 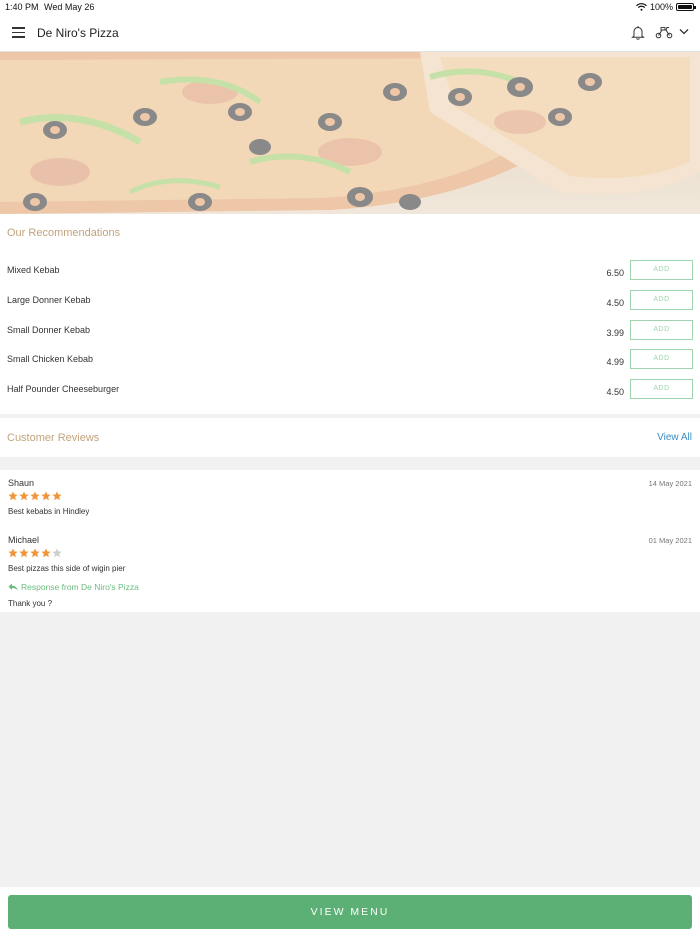 What do you see at coordinates (350, 366) in the screenshot?
I see `recommendation-item: Small Chicken Kebab 4.99 ADD` at bounding box center [350, 366].